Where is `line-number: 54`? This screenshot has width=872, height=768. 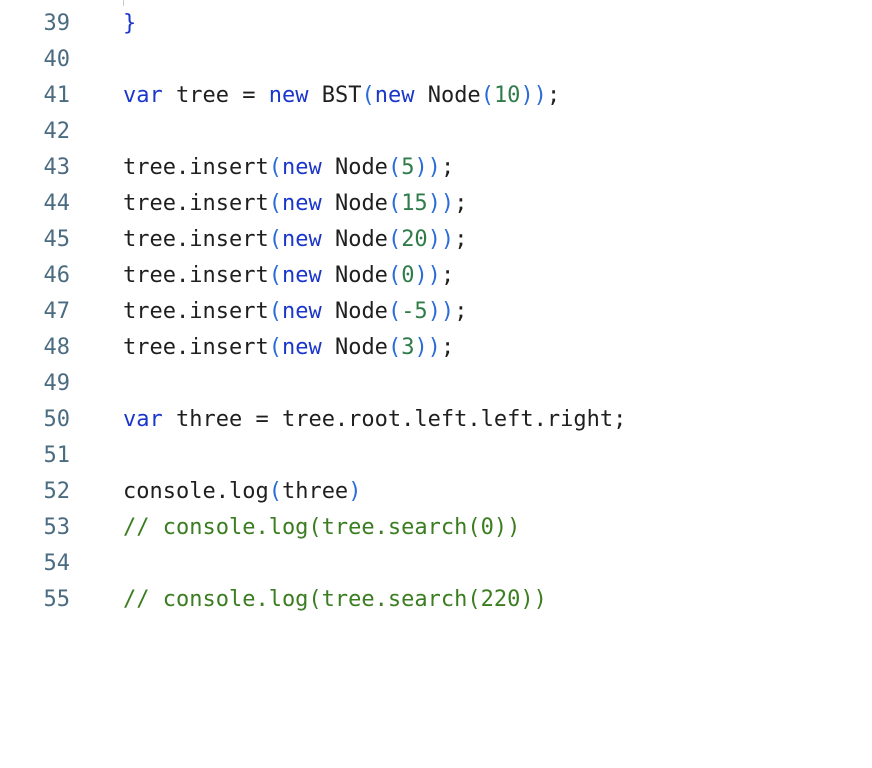
line-number: 54 is located at coordinates (57, 563).